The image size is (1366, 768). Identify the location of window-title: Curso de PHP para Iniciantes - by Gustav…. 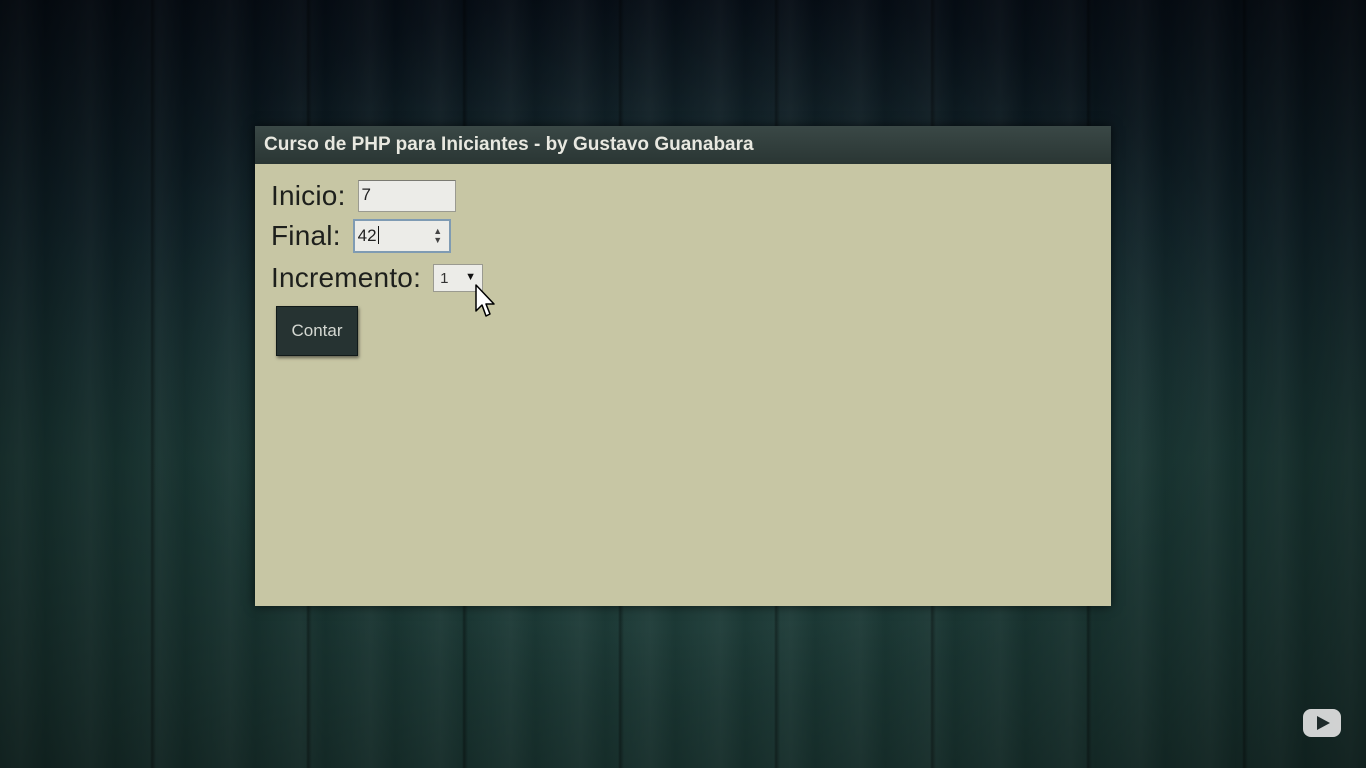
(683, 145).